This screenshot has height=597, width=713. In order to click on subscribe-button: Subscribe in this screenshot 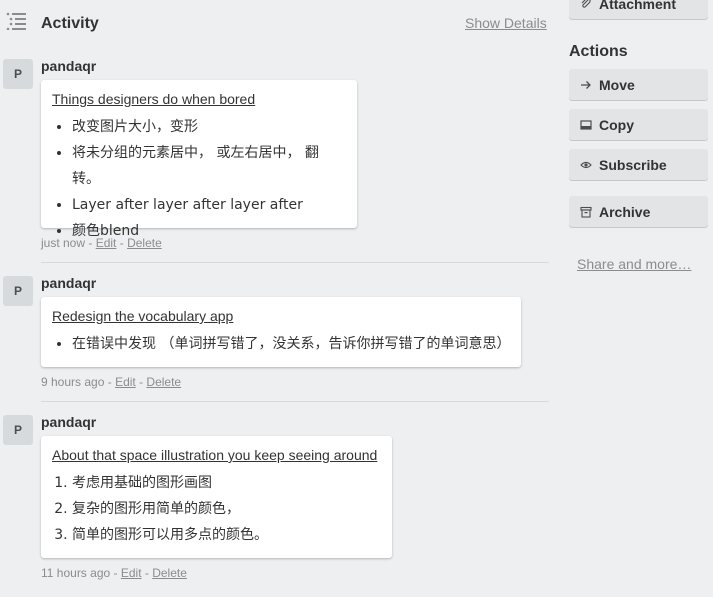, I will do `click(638, 164)`.